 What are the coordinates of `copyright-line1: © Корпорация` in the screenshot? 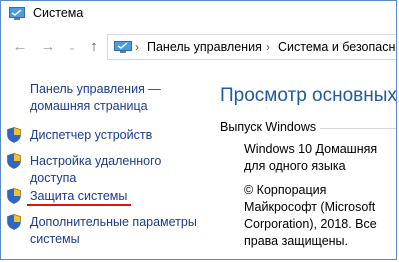 It's located at (285, 190).